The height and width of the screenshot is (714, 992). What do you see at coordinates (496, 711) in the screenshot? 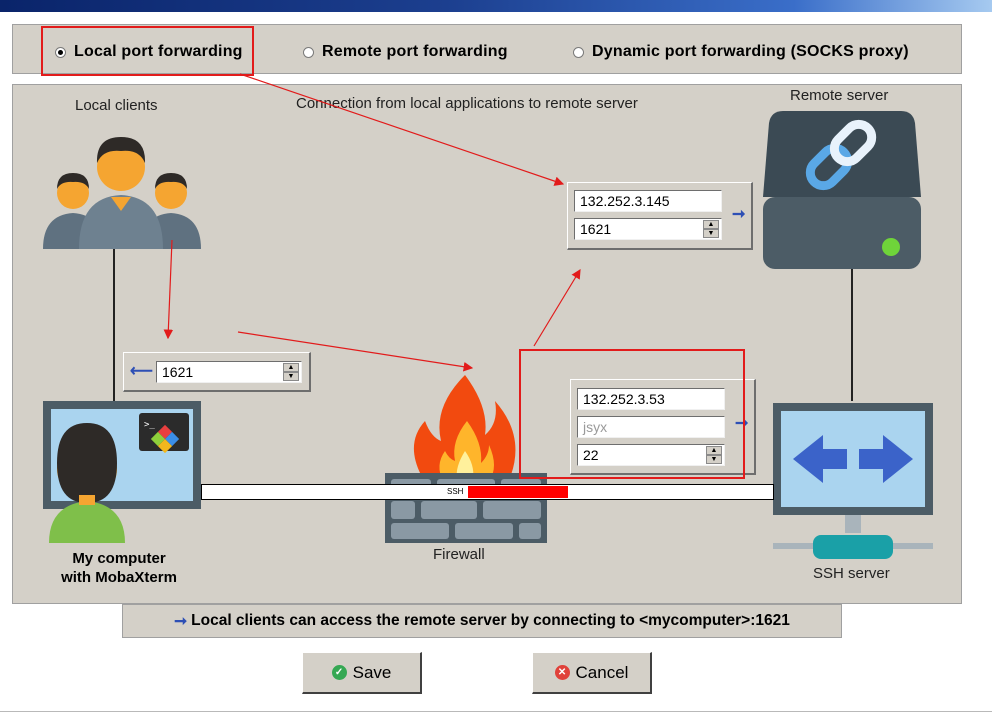
I see `window-bottom-border` at bounding box center [496, 711].